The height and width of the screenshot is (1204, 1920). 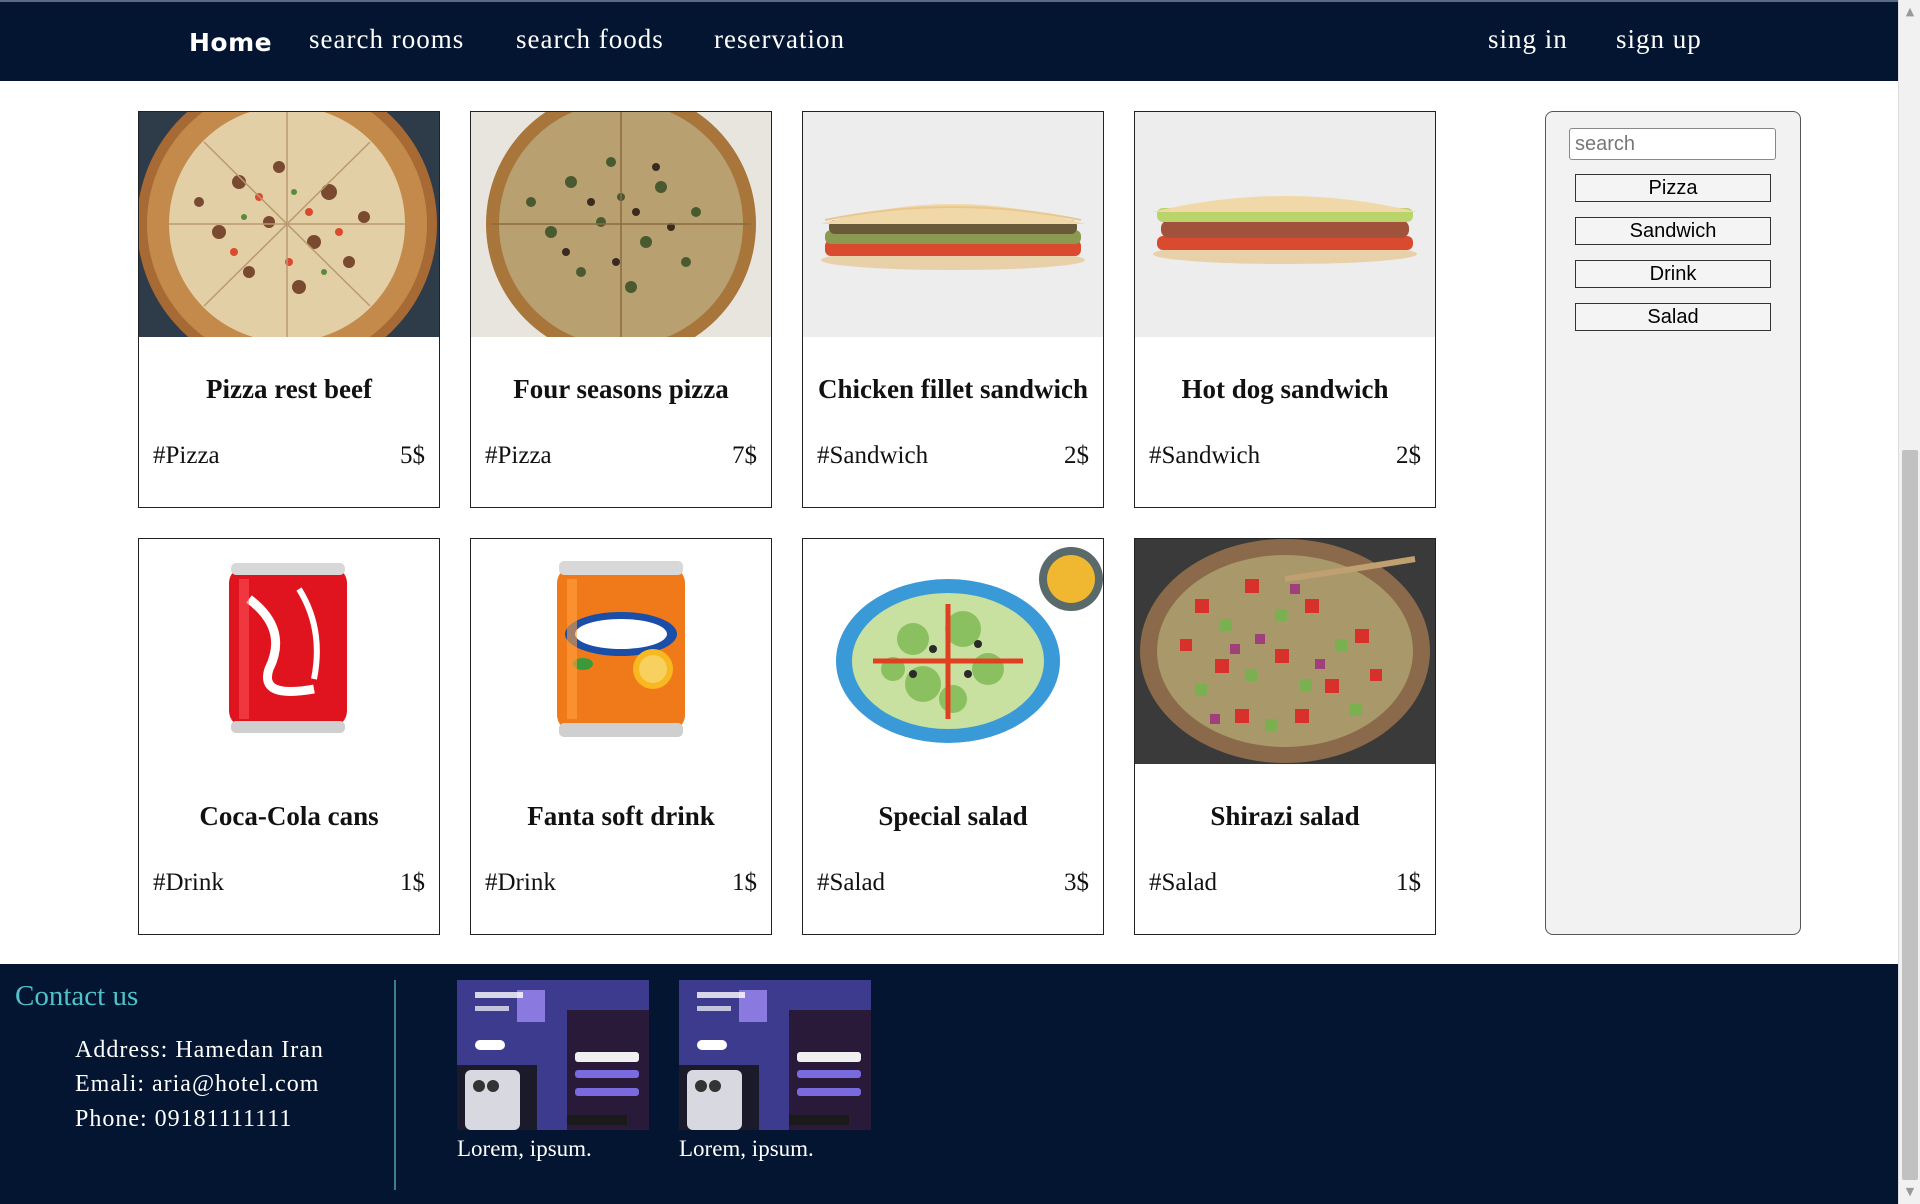 What do you see at coordinates (953, 816) in the screenshot?
I see `food-title: Special salad` at bounding box center [953, 816].